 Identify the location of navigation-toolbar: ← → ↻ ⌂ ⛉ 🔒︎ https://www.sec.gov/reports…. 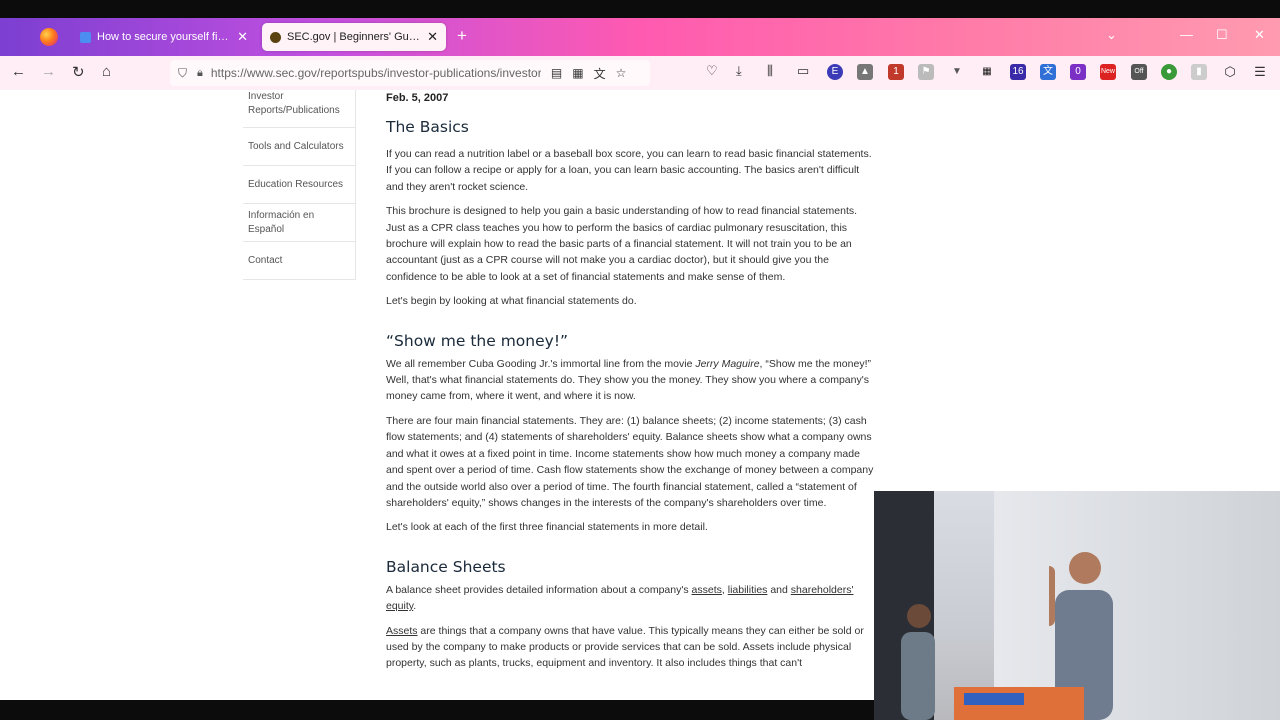
(640, 73).